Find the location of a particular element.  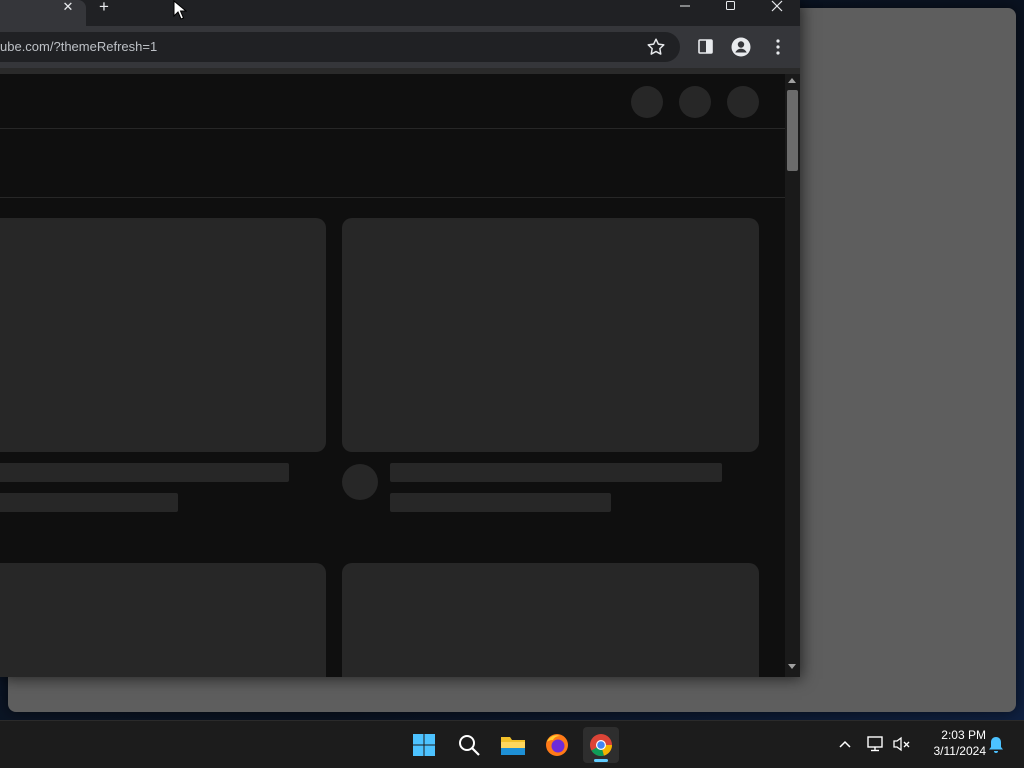

maximize-icon is located at coordinates (730, 5).